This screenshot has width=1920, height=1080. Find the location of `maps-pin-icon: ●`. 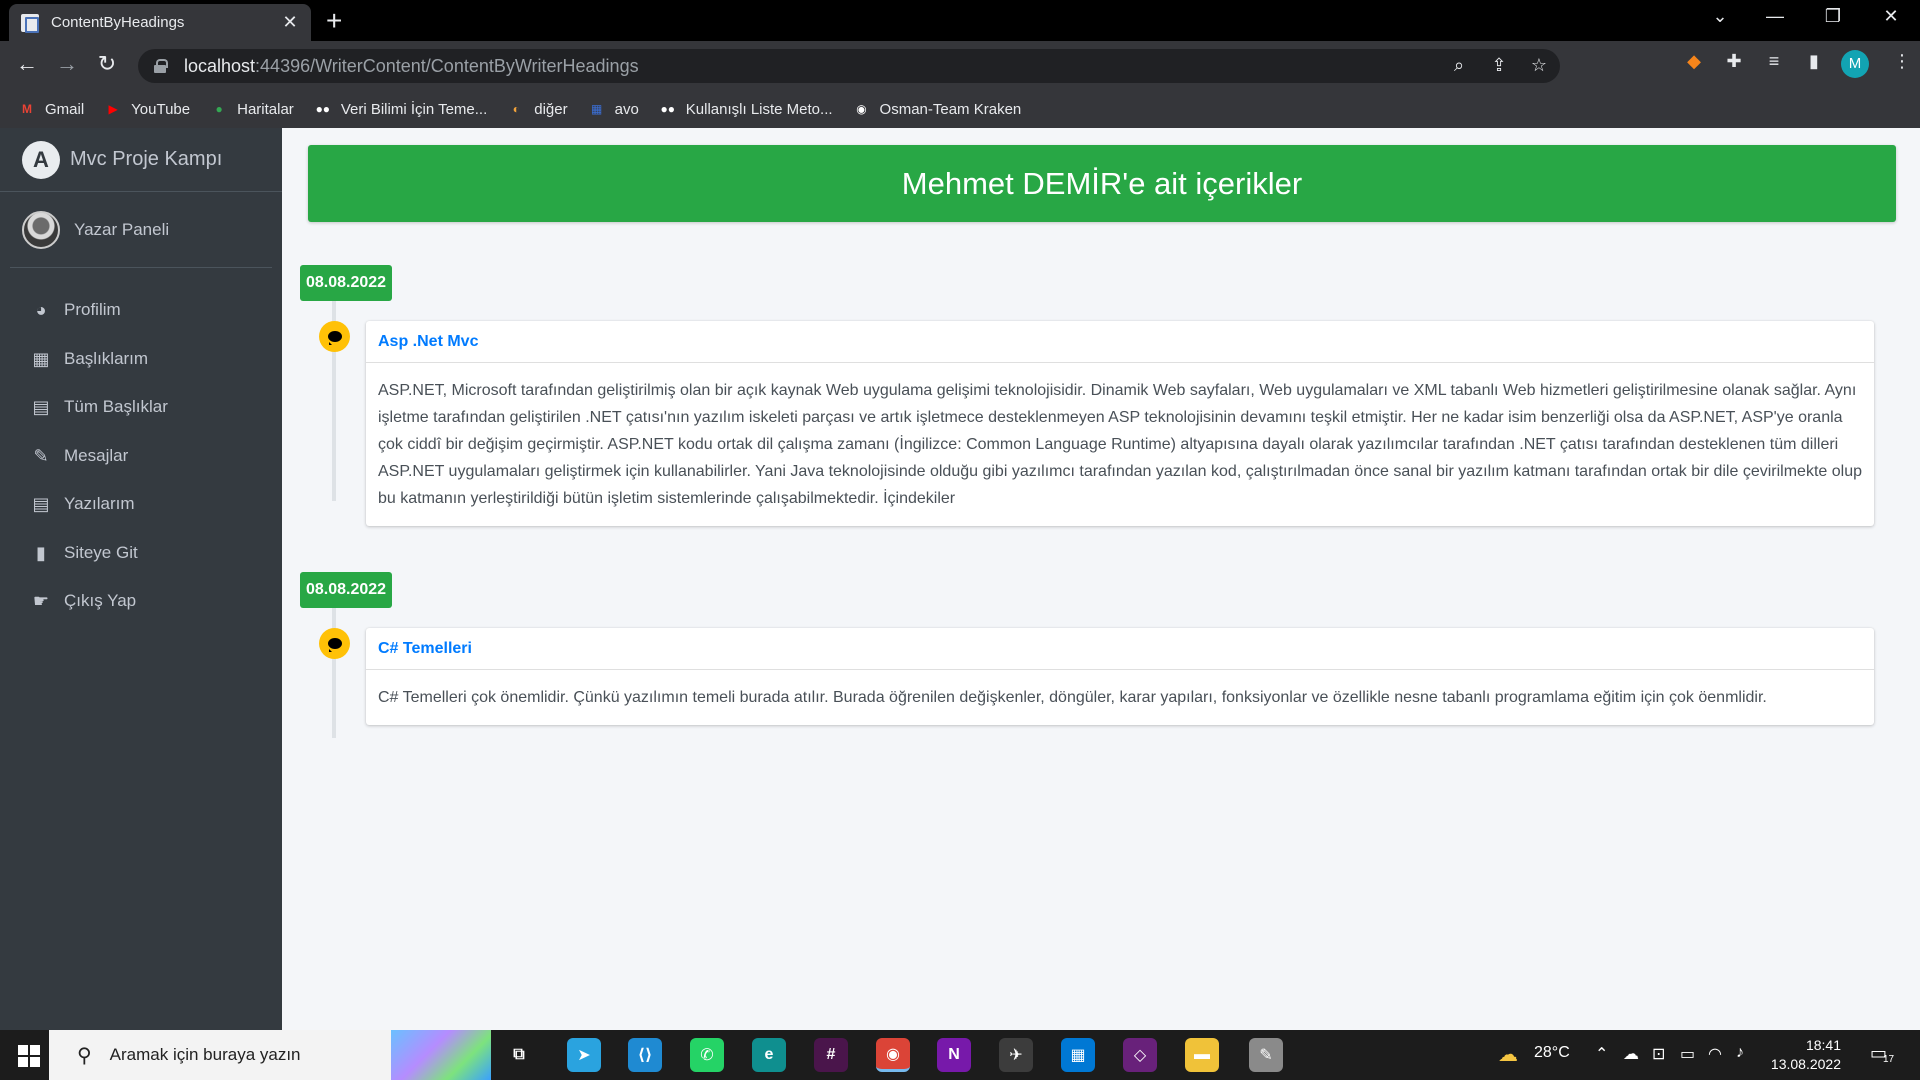

maps-pin-icon: ● is located at coordinates (219, 109).